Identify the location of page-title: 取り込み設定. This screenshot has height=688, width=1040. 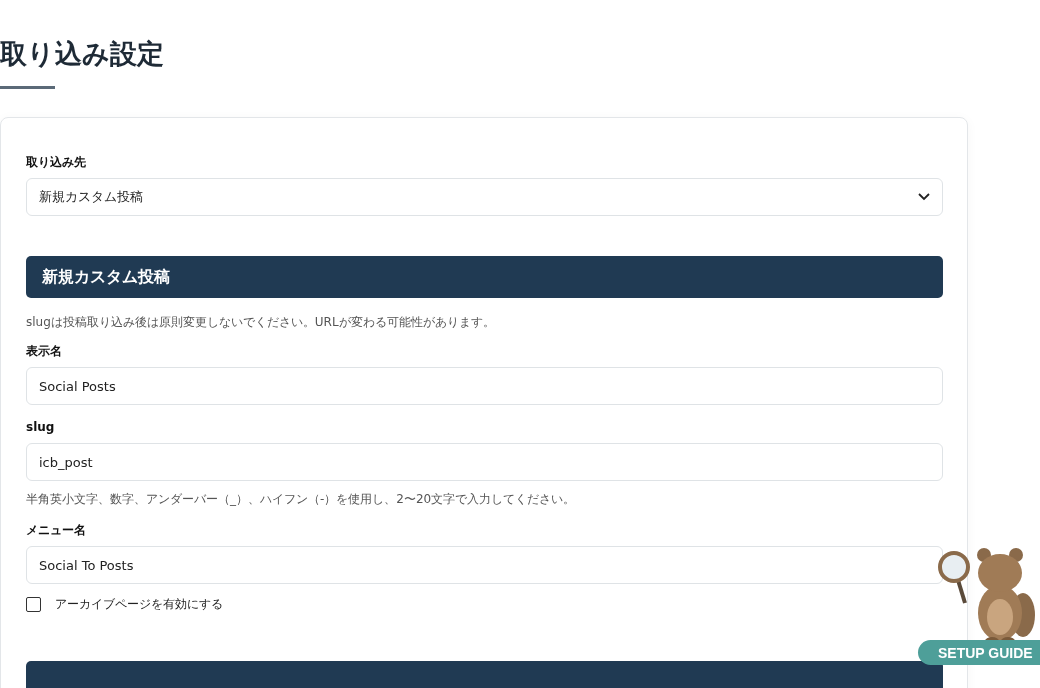
(82, 54).